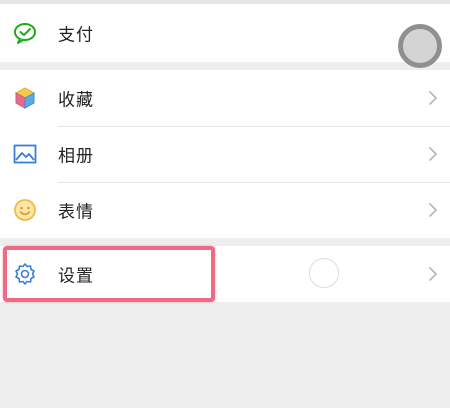 This screenshot has width=450, height=408. I want to click on wechat-pay-icon, so click(25, 33).